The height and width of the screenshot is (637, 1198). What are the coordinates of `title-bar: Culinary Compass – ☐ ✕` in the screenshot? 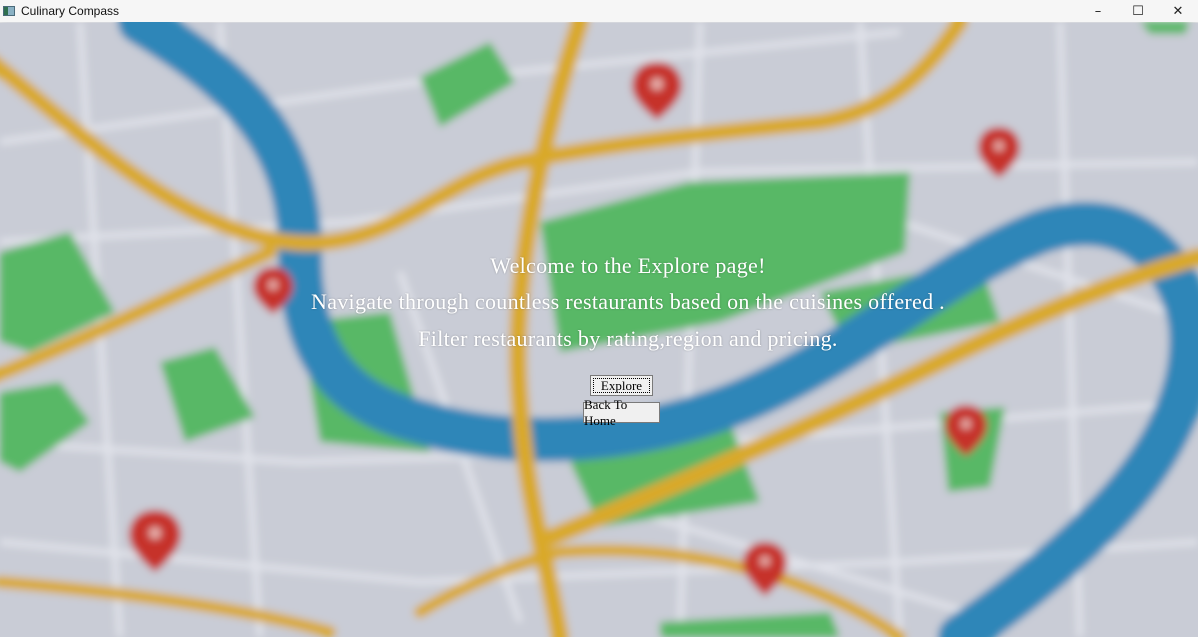 It's located at (599, 11).